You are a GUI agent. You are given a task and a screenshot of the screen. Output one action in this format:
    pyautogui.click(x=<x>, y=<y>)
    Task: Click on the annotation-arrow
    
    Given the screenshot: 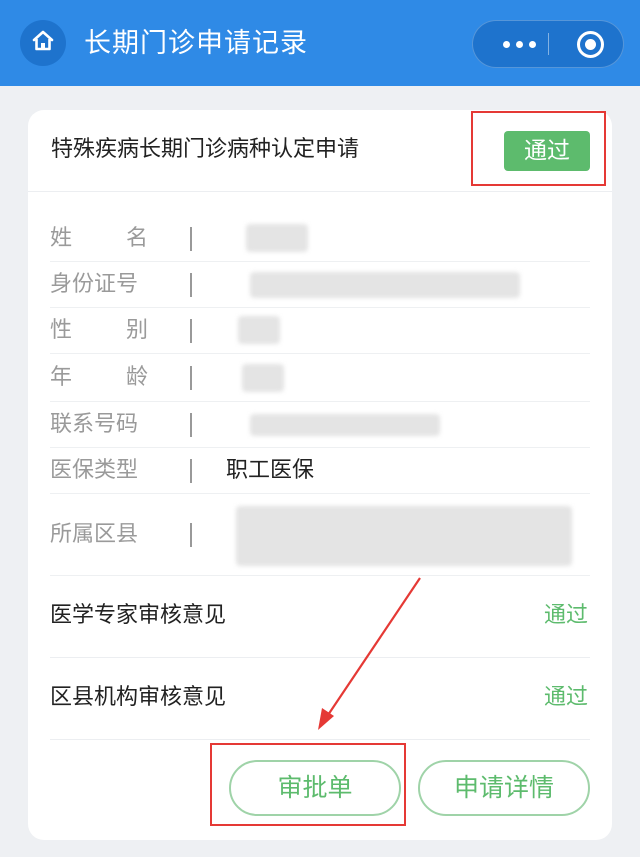 What is the action you would take?
    pyautogui.click(x=369, y=653)
    